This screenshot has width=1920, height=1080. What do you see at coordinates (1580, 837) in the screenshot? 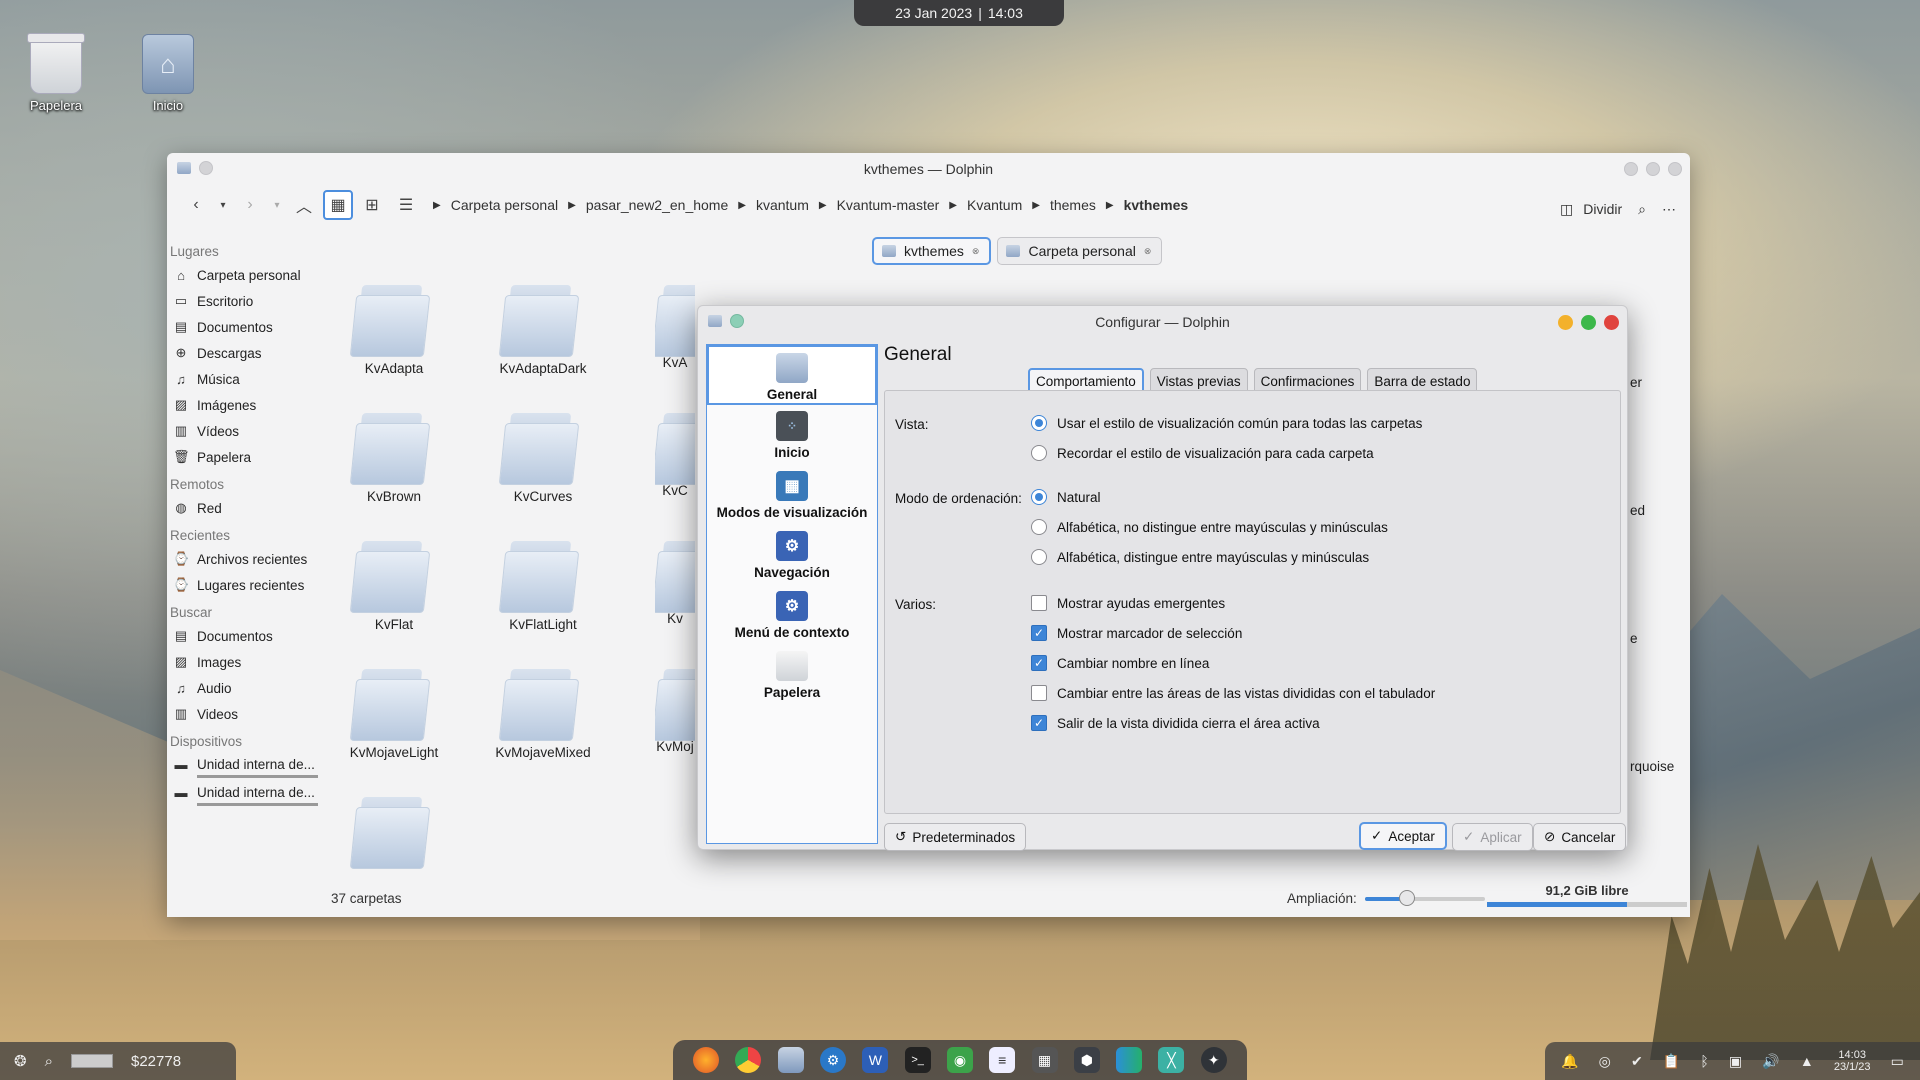
I see `cancel-button: ⊘ Cancelar` at bounding box center [1580, 837].